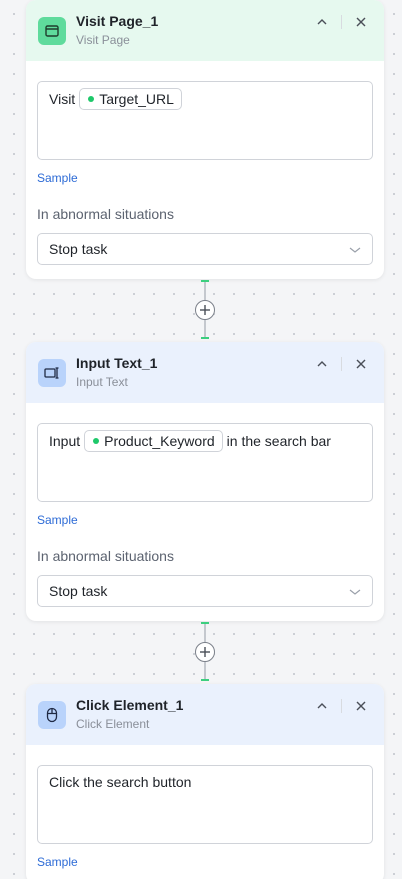 The height and width of the screenshot is (879, 402). What do you see at coordinates (113, 724) in the screenshot?
I see `step-subtitle: Click Element` at bounding box center [113, 724].